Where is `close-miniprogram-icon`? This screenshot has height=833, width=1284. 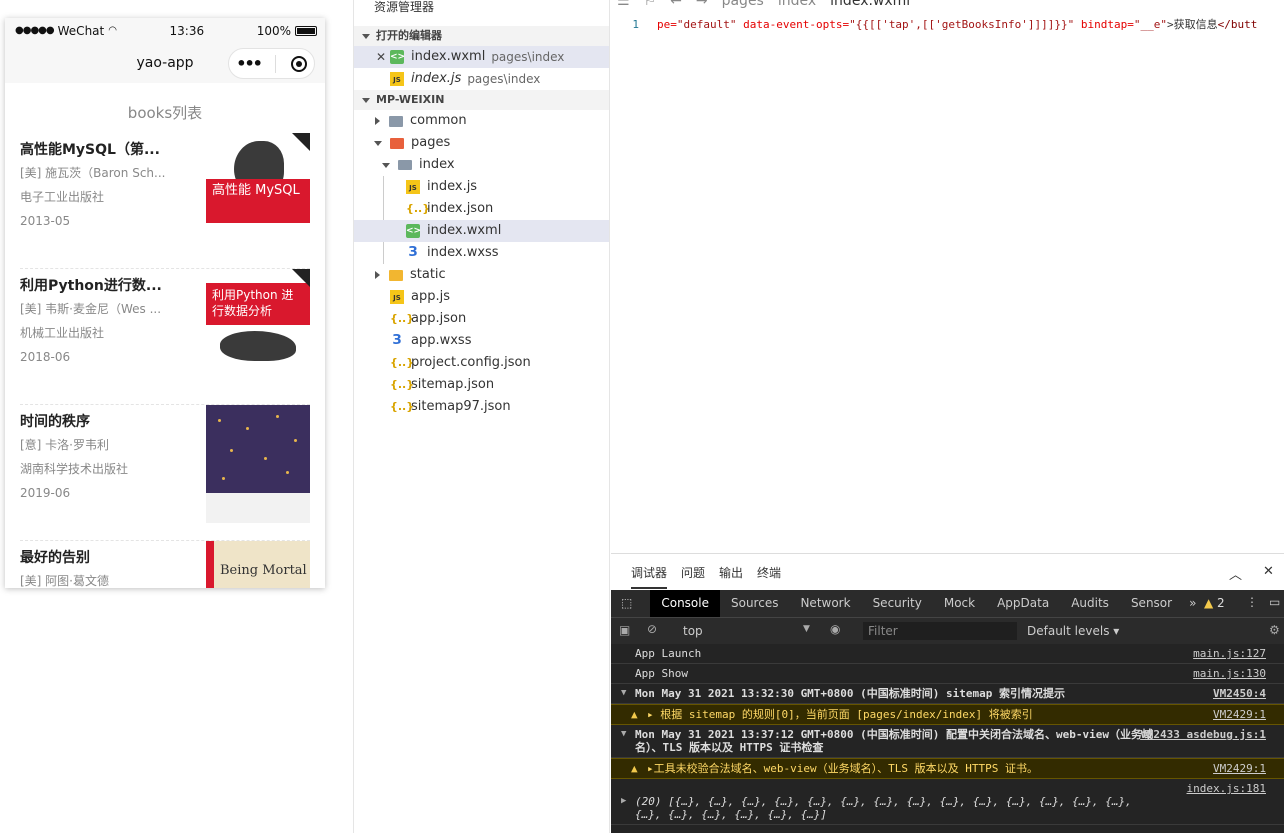 close-miniprogram-icon is located at coordinates (298, 63).